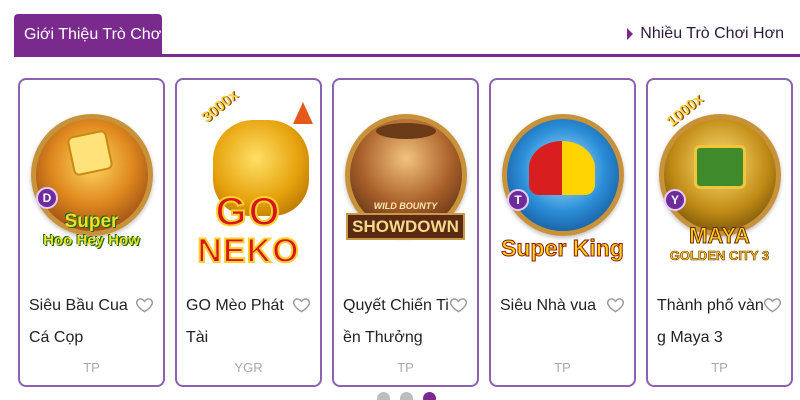  What do you see at coordinates (235, 321) in the screenshot?
I see `game-name: GO Mèo Phát Tài` at bounding box center [235, 321].